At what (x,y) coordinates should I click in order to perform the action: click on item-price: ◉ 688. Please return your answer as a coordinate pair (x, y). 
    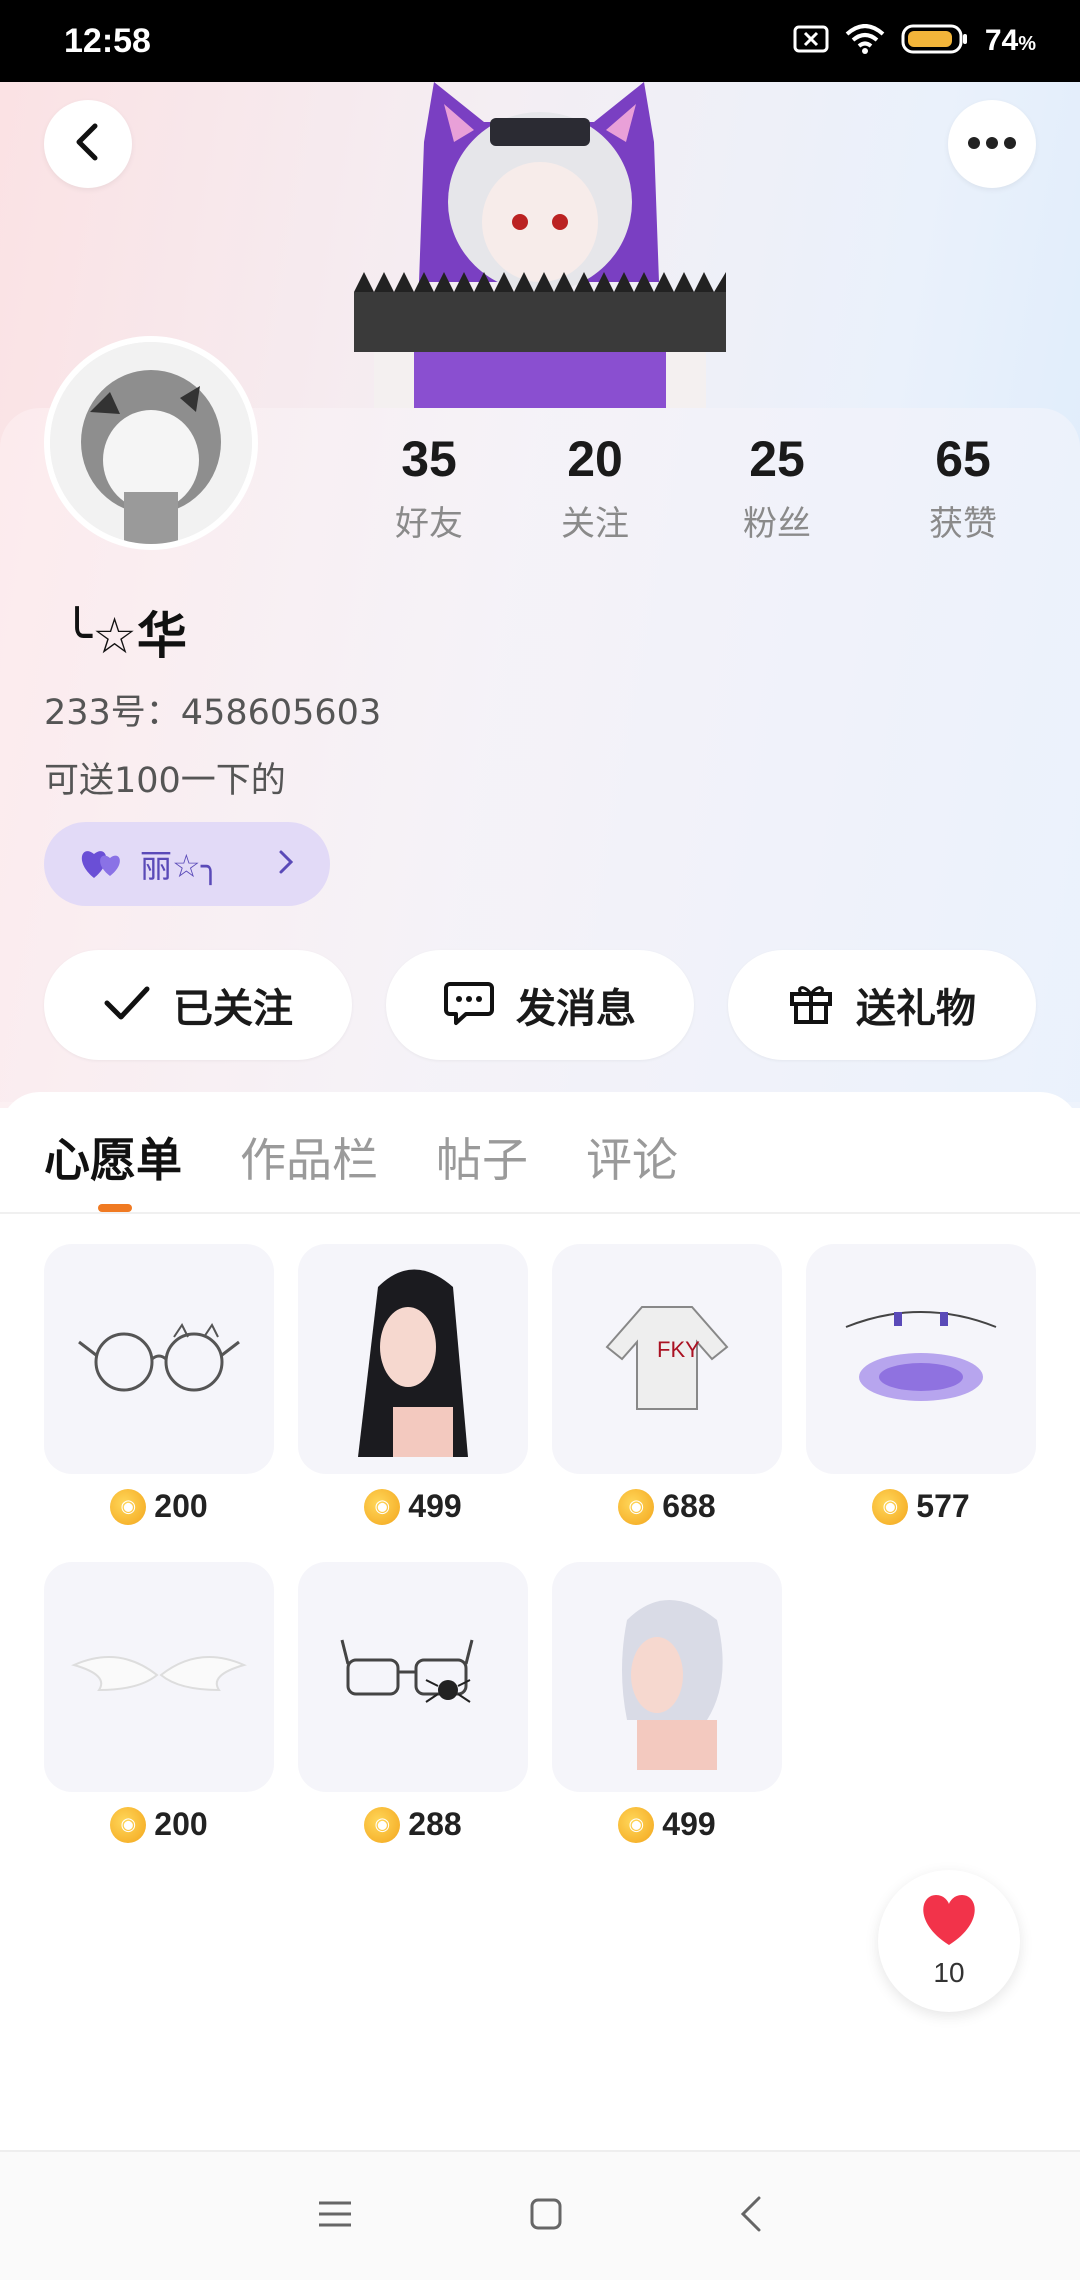
    Looking at the image, I should click on (667, 1506).